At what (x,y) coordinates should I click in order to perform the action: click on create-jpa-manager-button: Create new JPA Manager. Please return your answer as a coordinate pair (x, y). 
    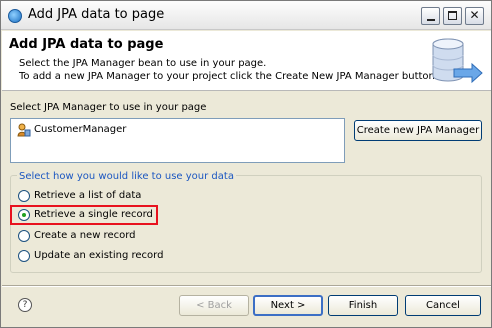
    Looking at the image, I should click on (418, 130).